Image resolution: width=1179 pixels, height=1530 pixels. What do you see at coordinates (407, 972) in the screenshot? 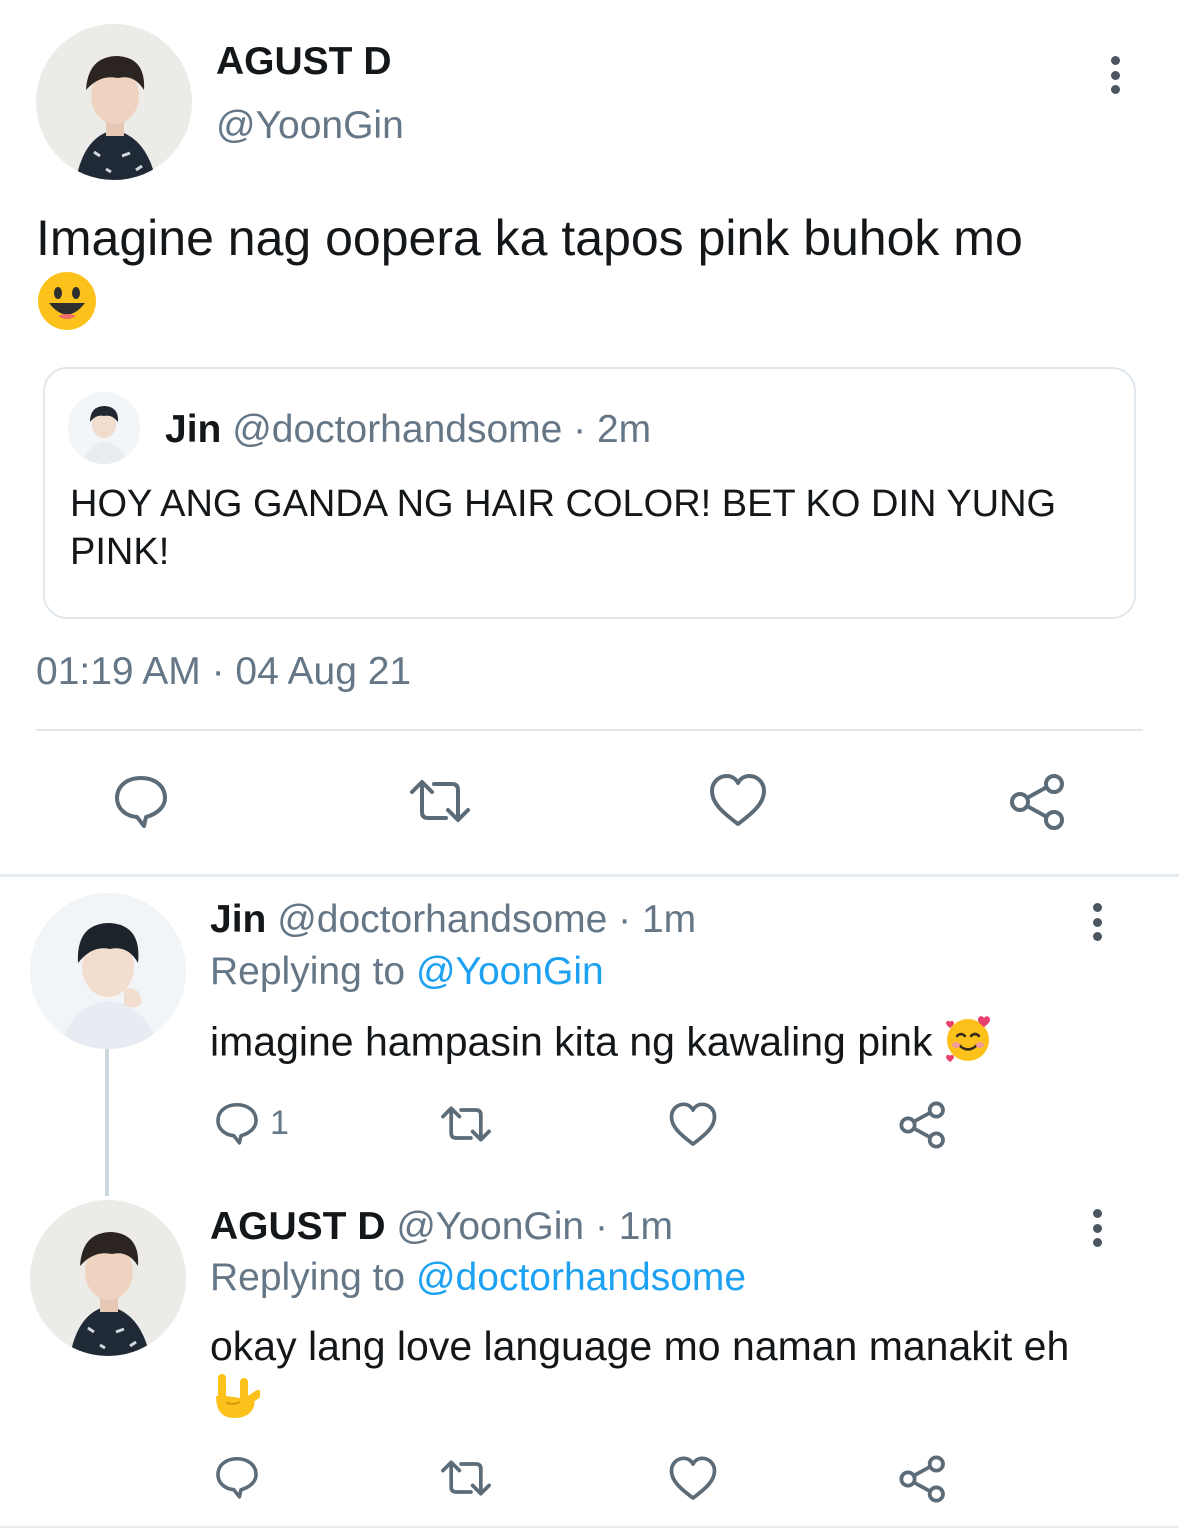
I see `replying-to: Replying to @YoonGin` at bounding box center [407, 972].